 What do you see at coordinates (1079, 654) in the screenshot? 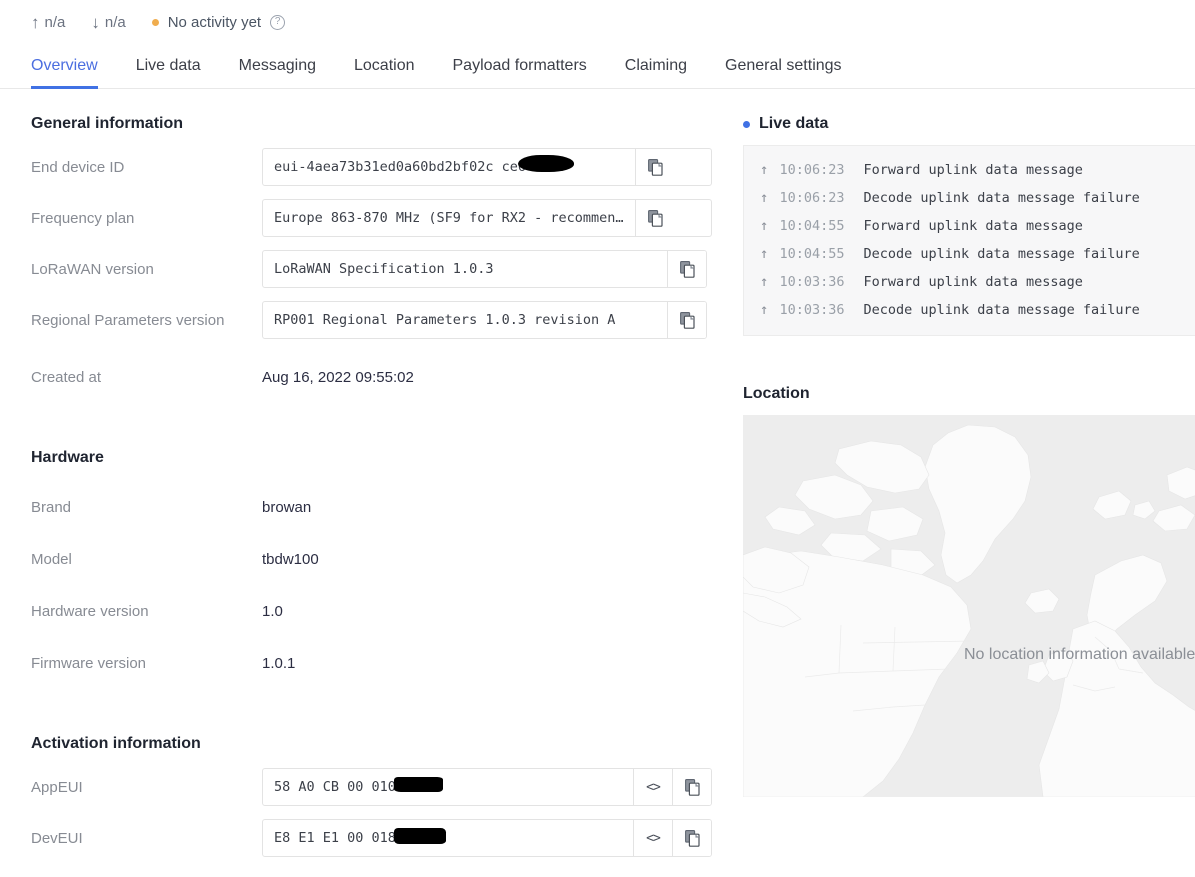
I see `location-empty-message: No location information available` at bounding box center [1079, 654].